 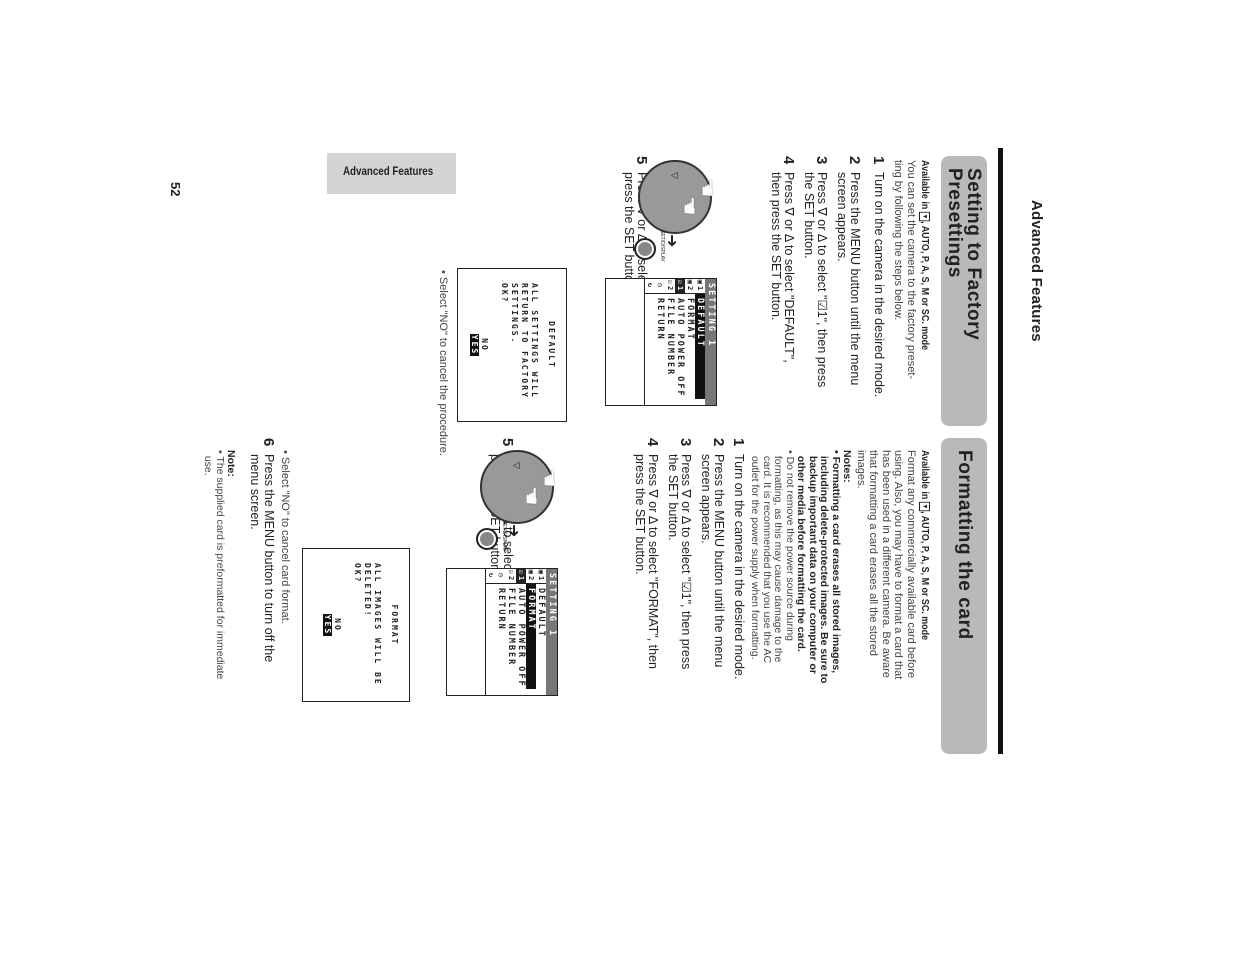 What do you see at coordinates (1036, 271) in the screenshot?
I see `section-header: Advanced Features` at bounding box center [1036, 271].